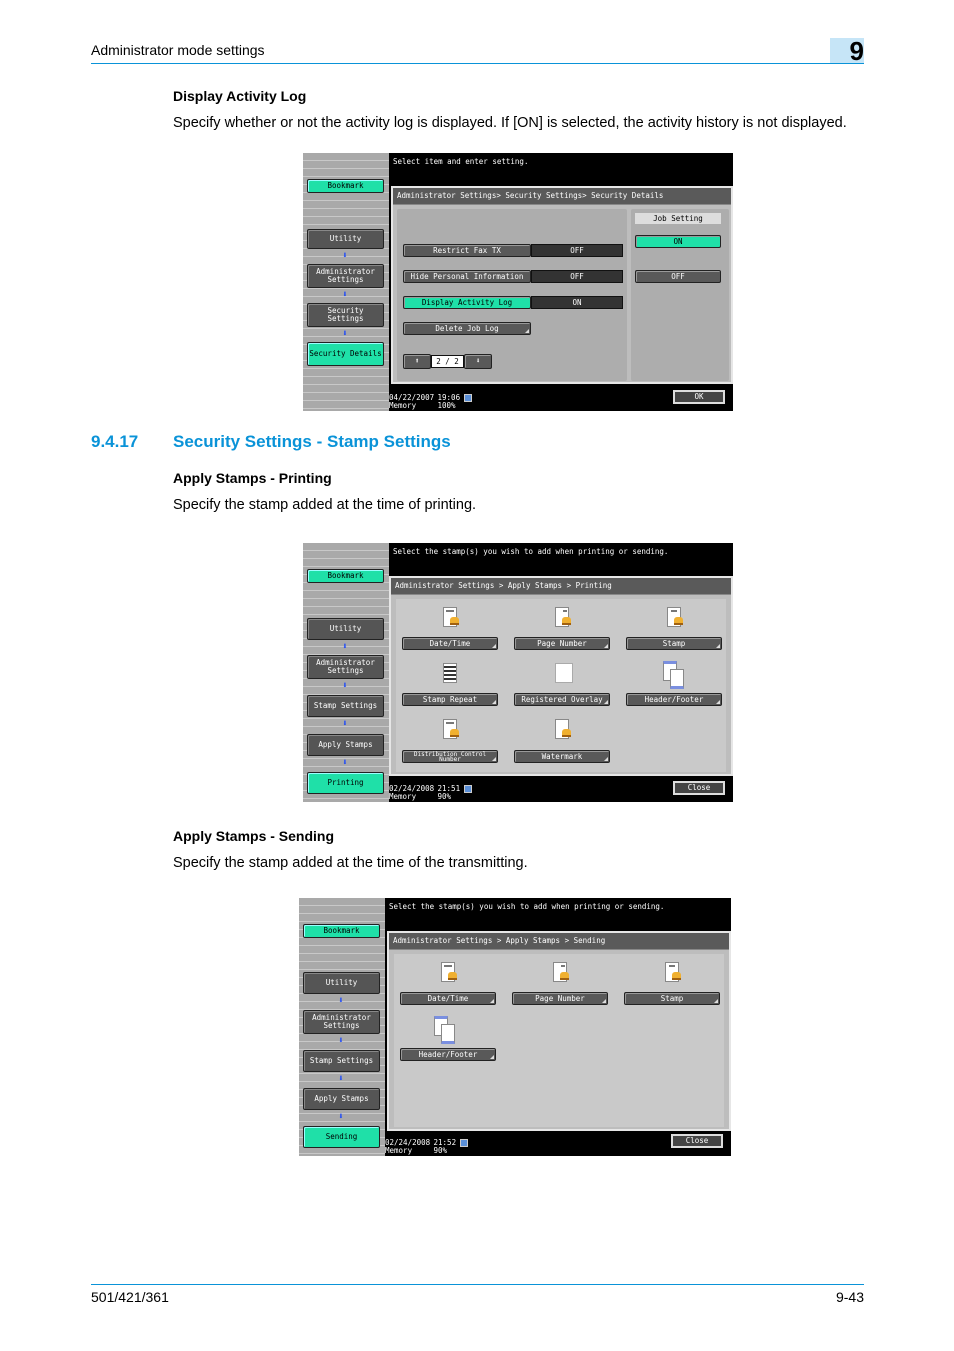 The width and height of the screenshot is (954, 1351). I want to click on restrict-fax-tx-button: Restrict Fax TX, so click(467, 250).